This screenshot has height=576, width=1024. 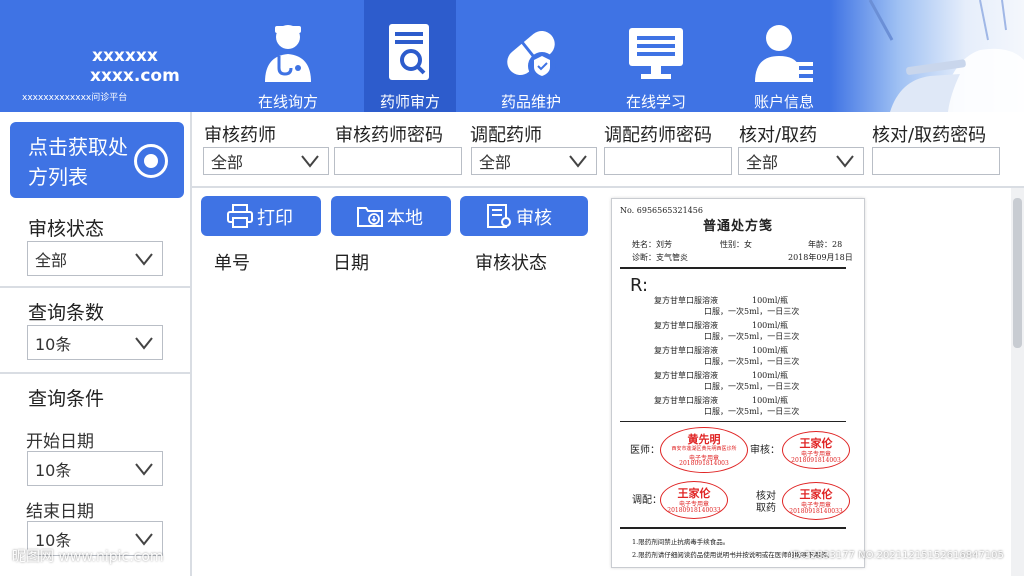 What do you see at coordinates (816, 501) in the screenshot?
I see `check-stamp: 王家伦 电子专用章 20180918140033` at bounding box center [816, 501].